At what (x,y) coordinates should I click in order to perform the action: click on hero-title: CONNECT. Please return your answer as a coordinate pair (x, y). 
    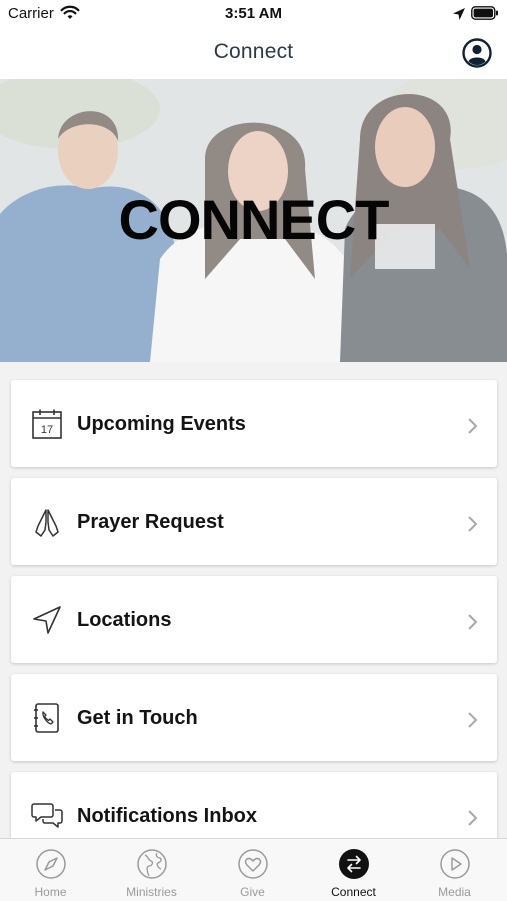
    Looking at the image, I should click on (254, 219).